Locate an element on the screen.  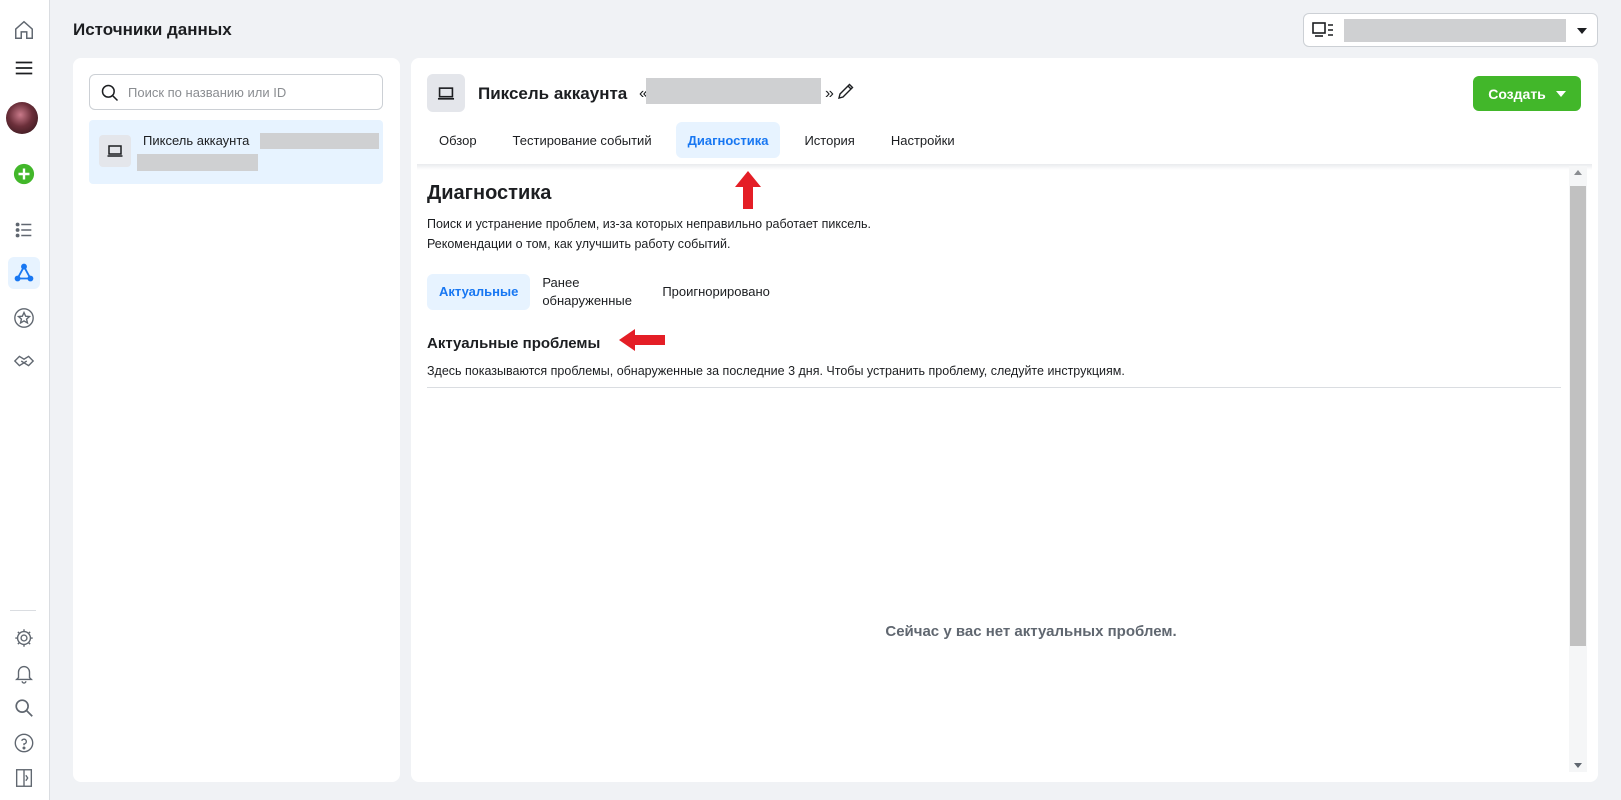
gear-icon is located at coordinates (24, 638).